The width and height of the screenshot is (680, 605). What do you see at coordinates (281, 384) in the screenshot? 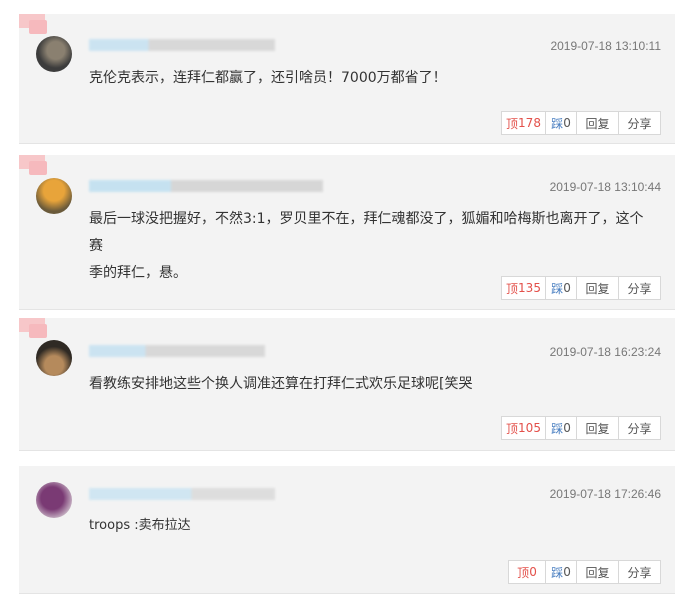
I see `comment-text: 看教练安排地这些个换人调准还算在打拜仁式欢乐足球呢[笑哭` at bounding box center [281, 384].